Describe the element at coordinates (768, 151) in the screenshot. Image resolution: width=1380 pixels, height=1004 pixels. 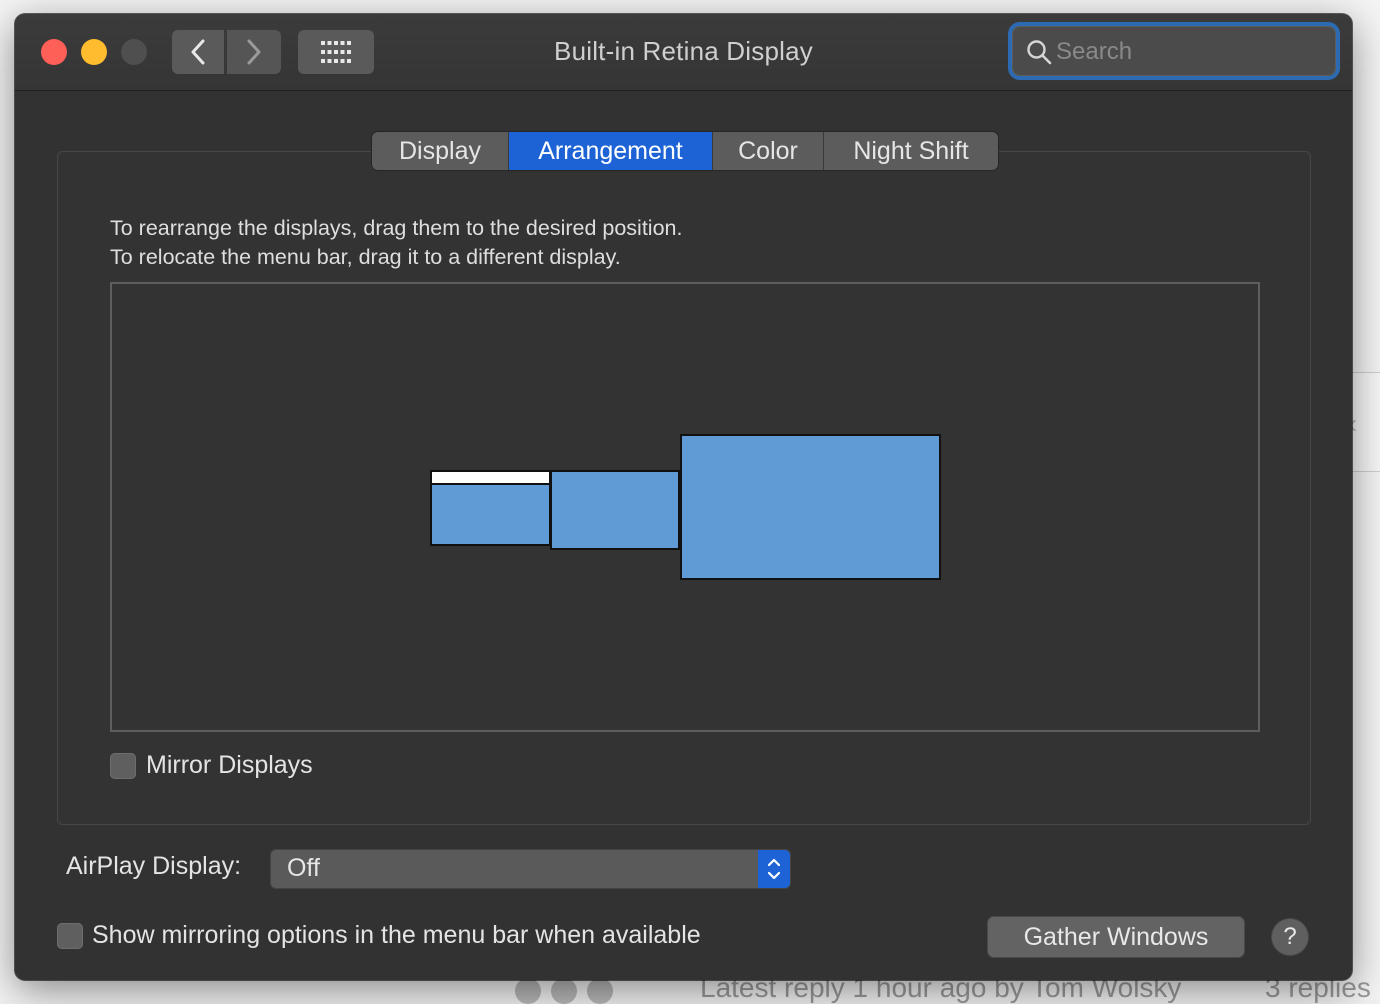
I see `tab-color: Color` at that location.